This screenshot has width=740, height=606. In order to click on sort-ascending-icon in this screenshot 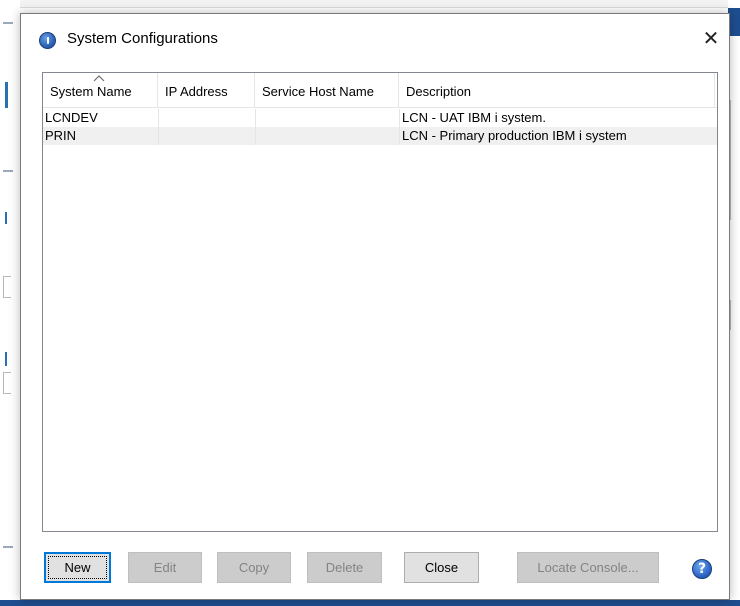, I will do `click(99, 78)`.